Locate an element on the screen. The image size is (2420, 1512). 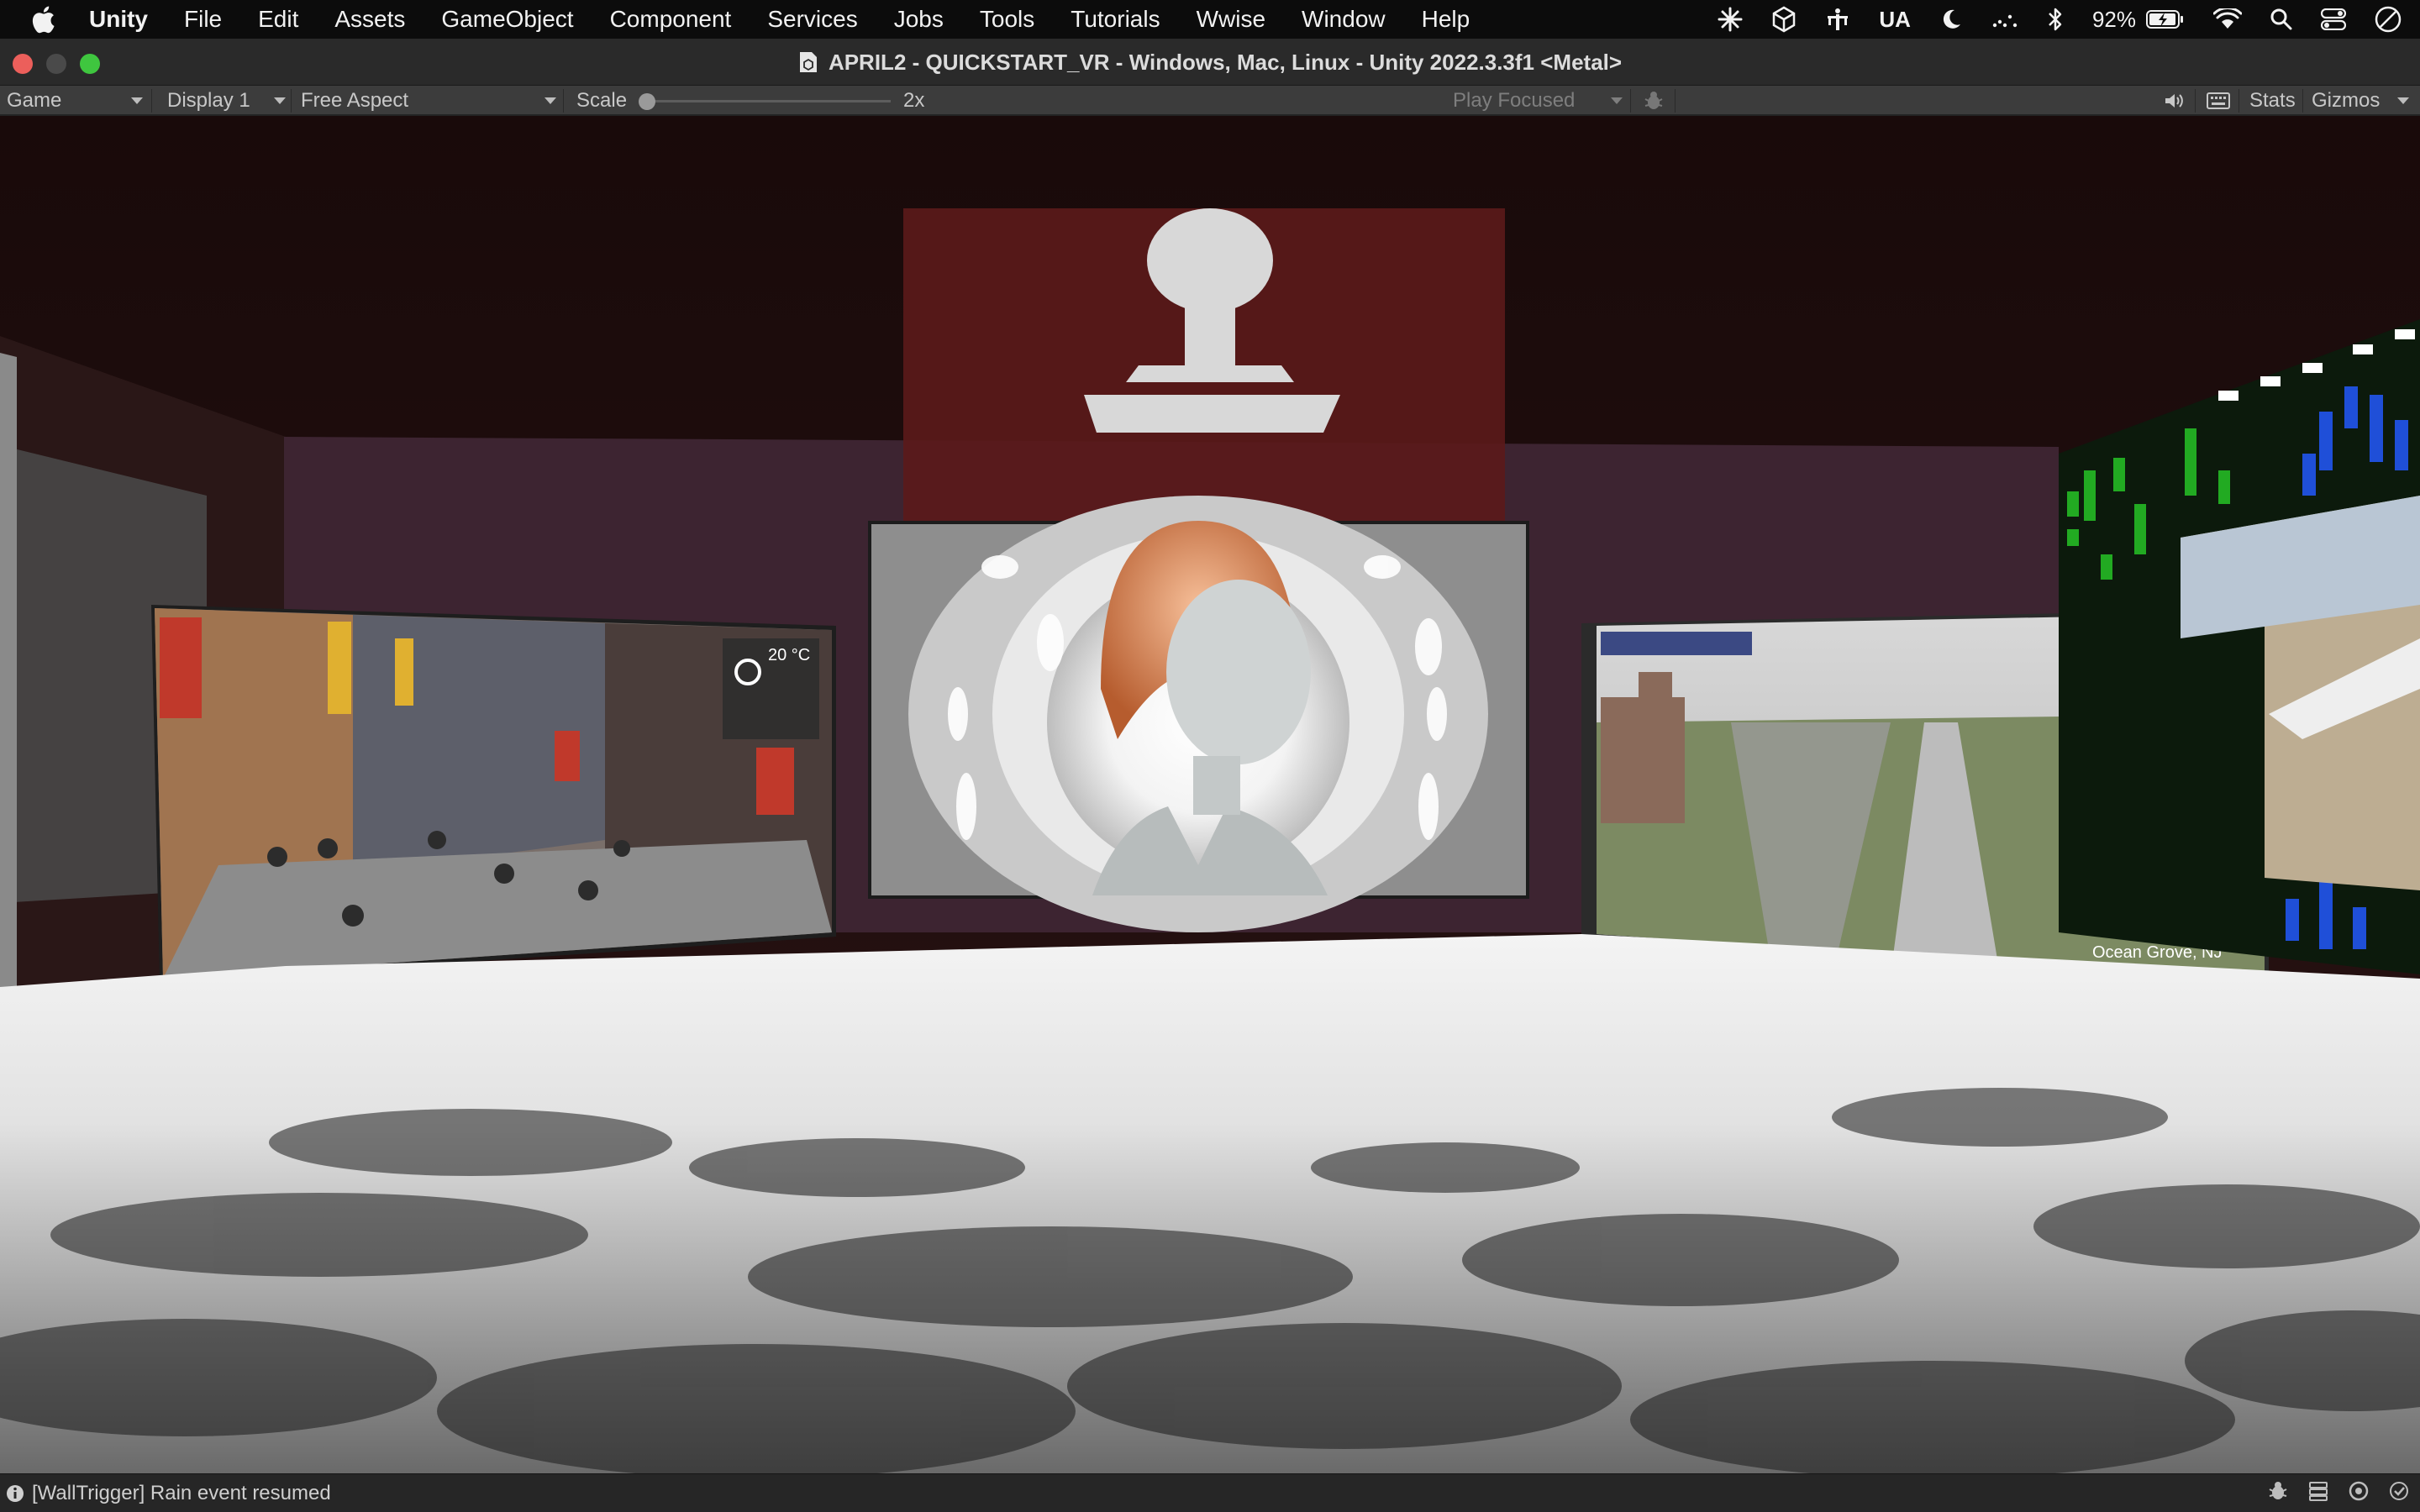
input-source-indicator: UA is located at coordinates (1895, 19).